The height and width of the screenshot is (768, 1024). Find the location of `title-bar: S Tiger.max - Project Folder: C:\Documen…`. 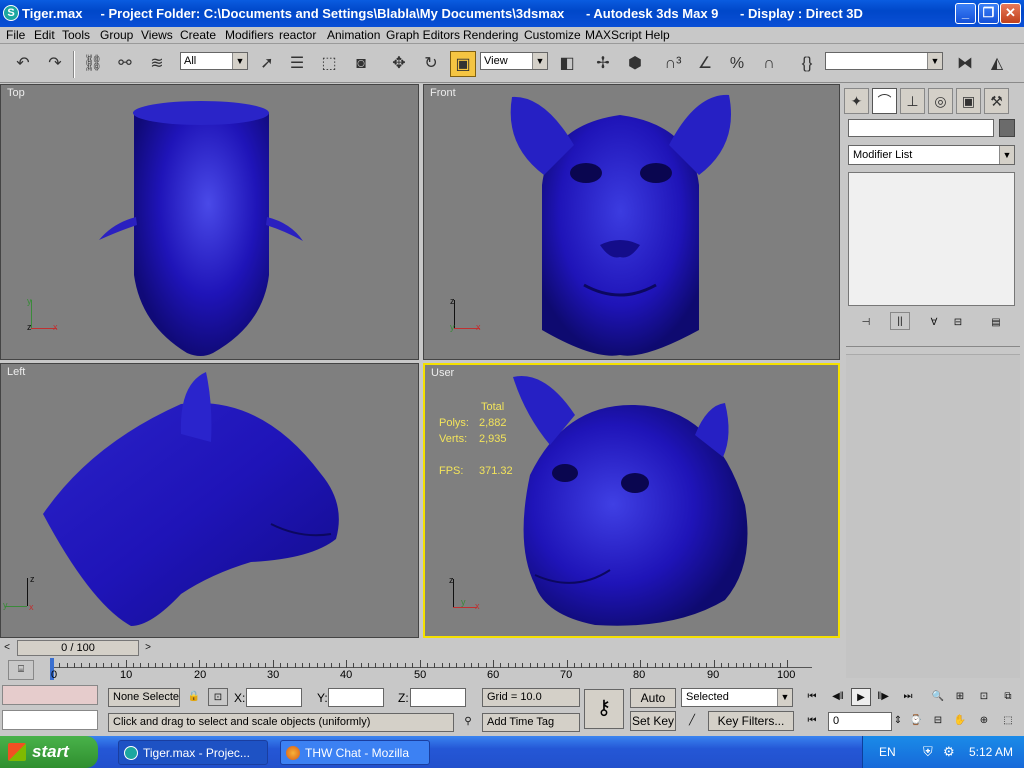

title-bar: S Tiger.max - Project Folder: C:\Documen… is located at coordinates (512, 13).